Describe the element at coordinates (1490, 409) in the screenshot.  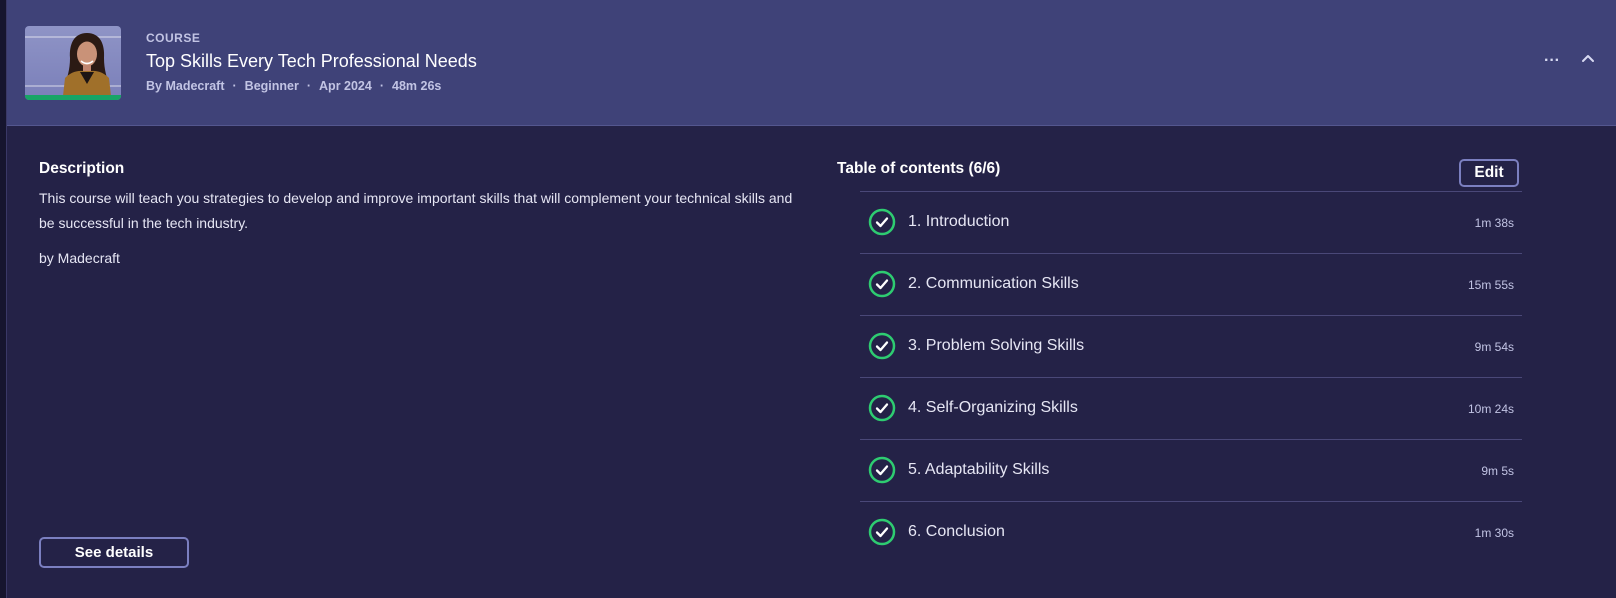
I see `toc-item-duration: 10m 24s` at that location.